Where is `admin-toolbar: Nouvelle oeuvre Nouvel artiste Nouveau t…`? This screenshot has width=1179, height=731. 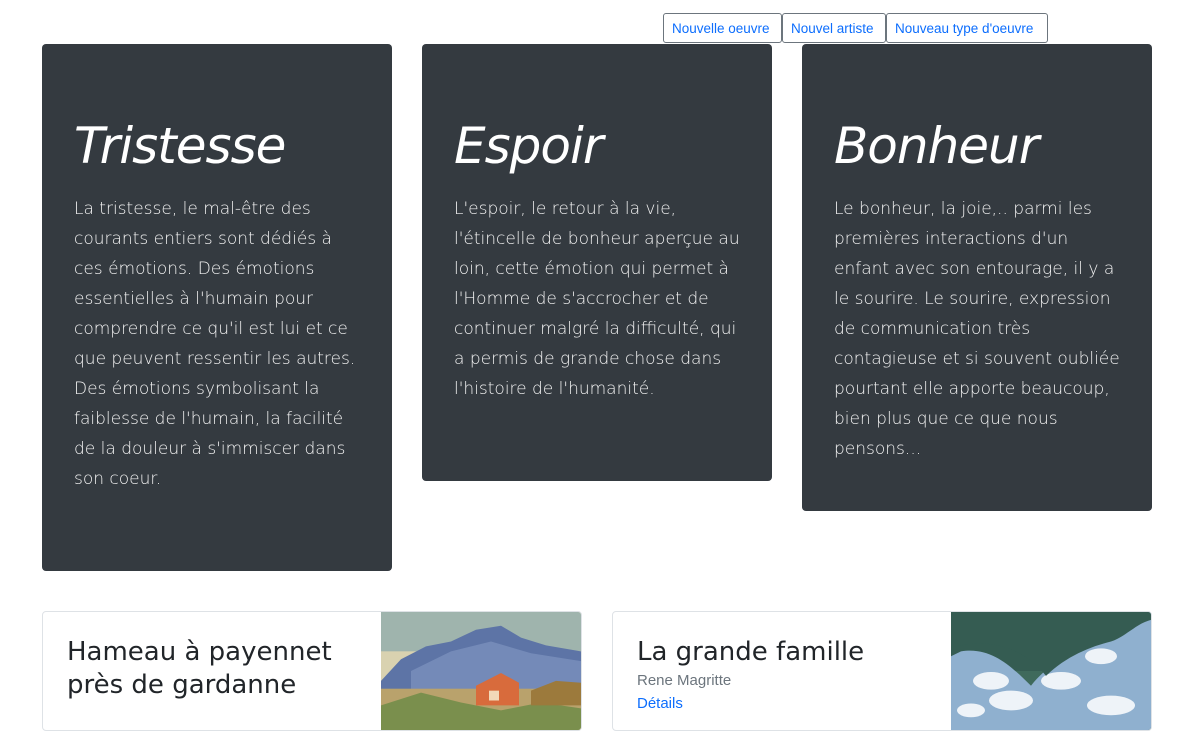
admin-toolbar: Nouvelle oeuvre Nouvel artiste Nouveau t… is located at coordinates (855, 28).